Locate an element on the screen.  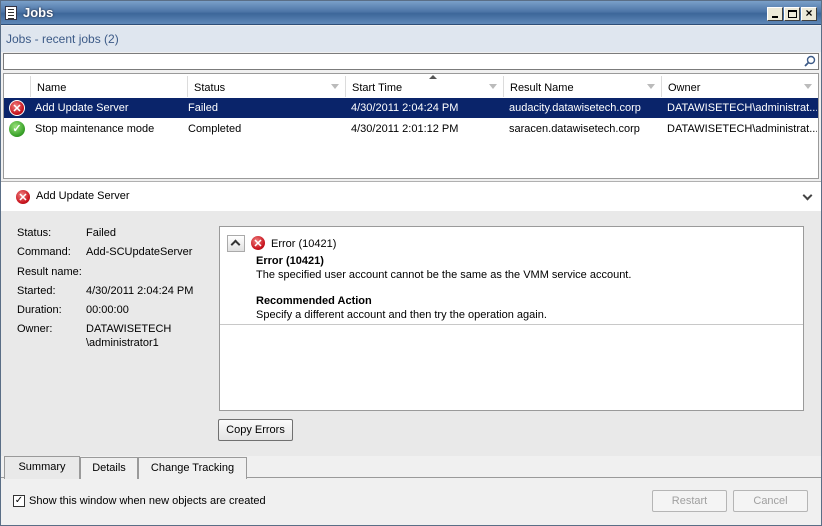
column-header-name: Name is located at coordinates (109, 86).